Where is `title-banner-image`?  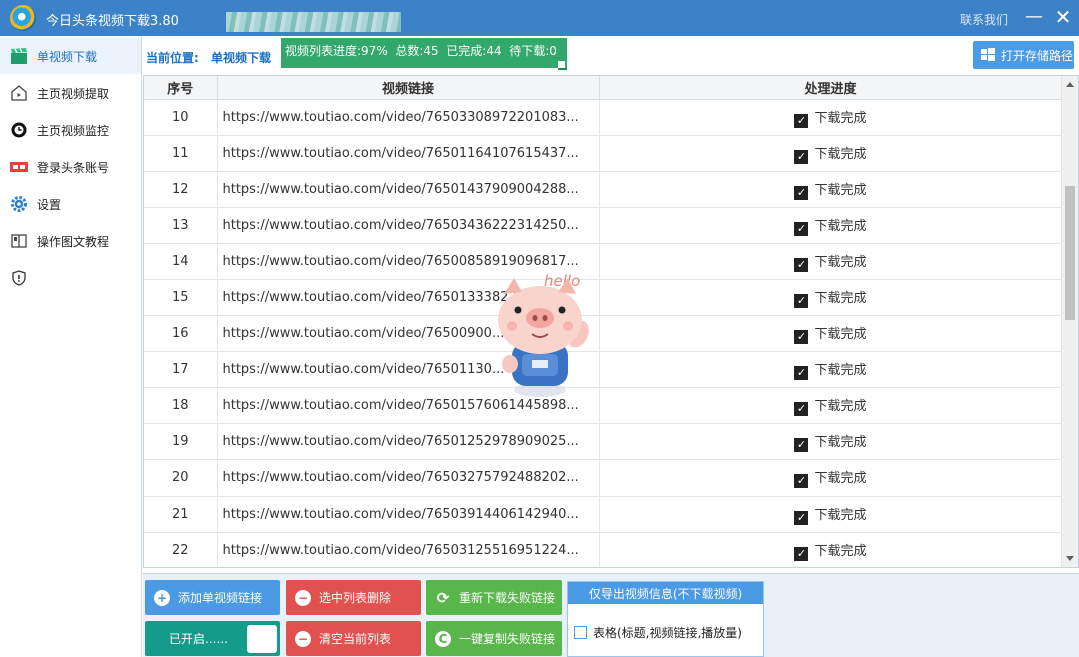 title-banner-image is located at coordinates (313, 22).